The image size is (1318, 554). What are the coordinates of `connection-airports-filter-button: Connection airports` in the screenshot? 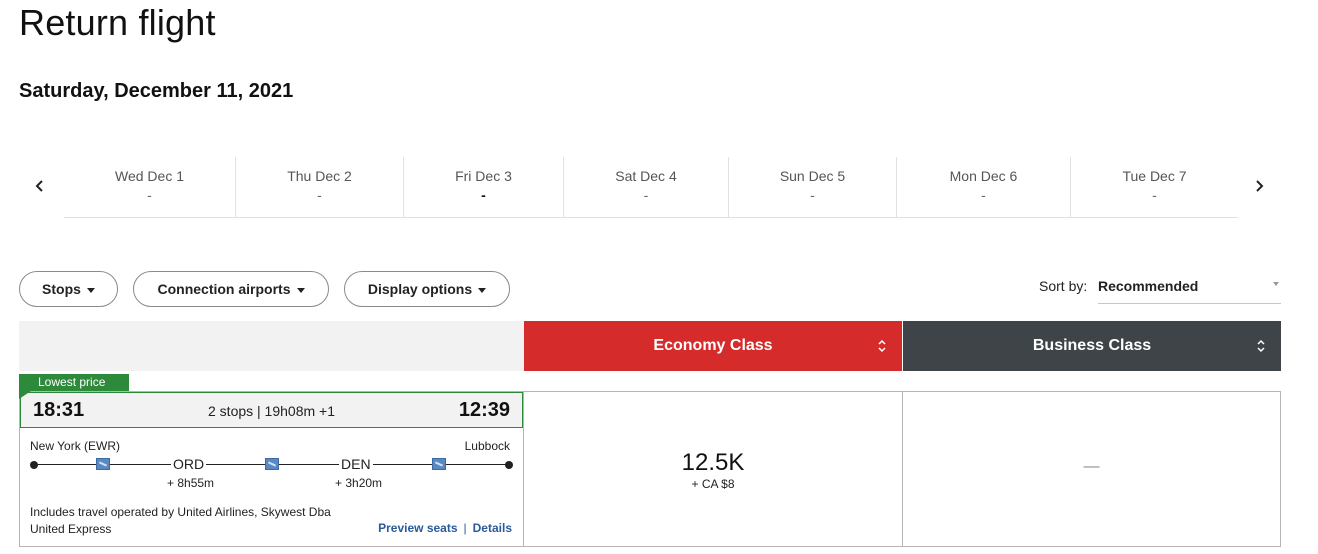 It's located at (231, 289).